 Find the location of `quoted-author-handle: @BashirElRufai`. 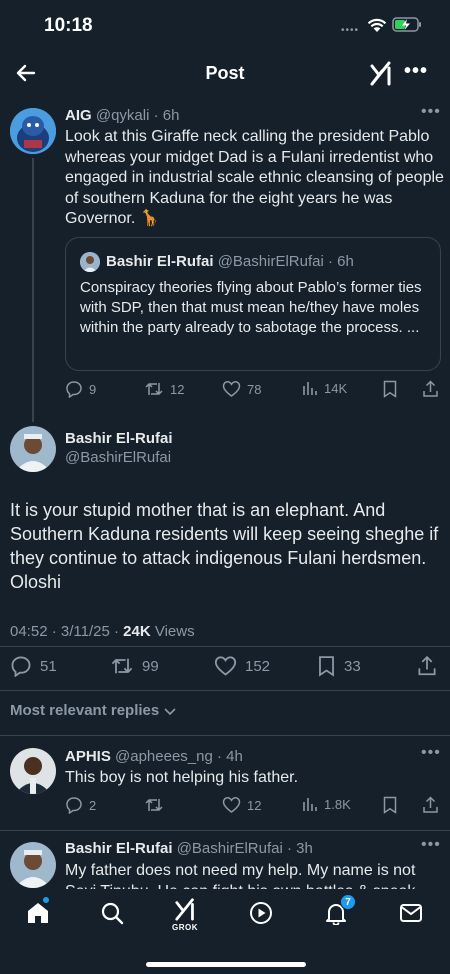

quoted-author-handle: @BashirElRufai is located at coordinates (270, 261).